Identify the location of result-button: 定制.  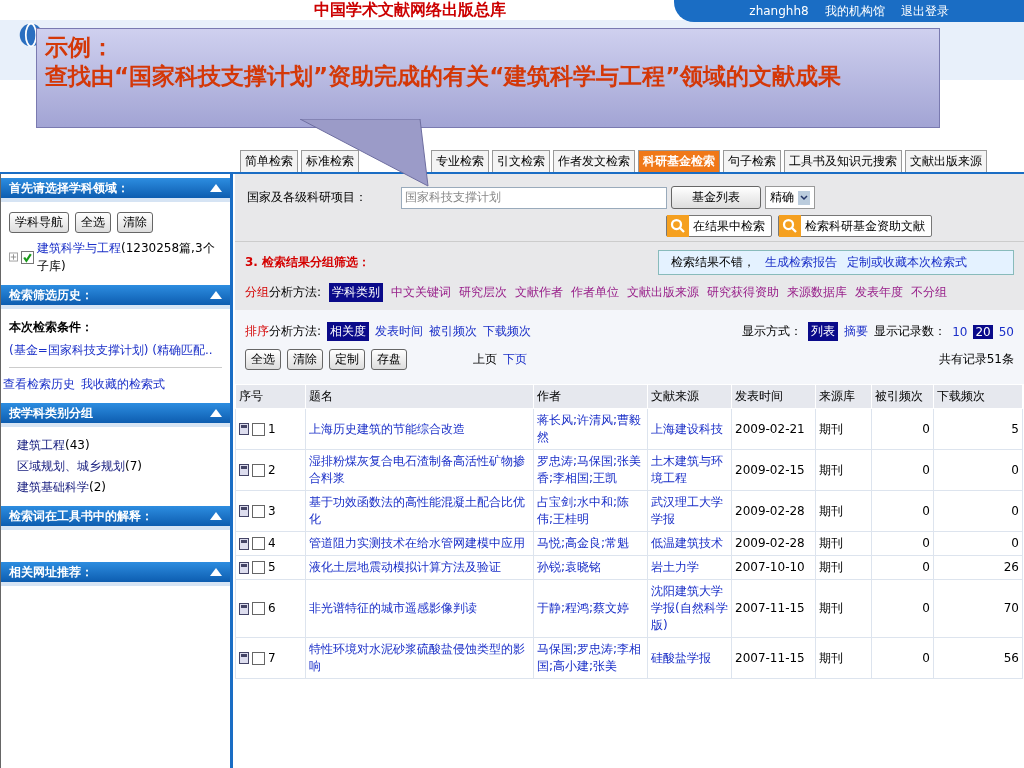
(347, 359).